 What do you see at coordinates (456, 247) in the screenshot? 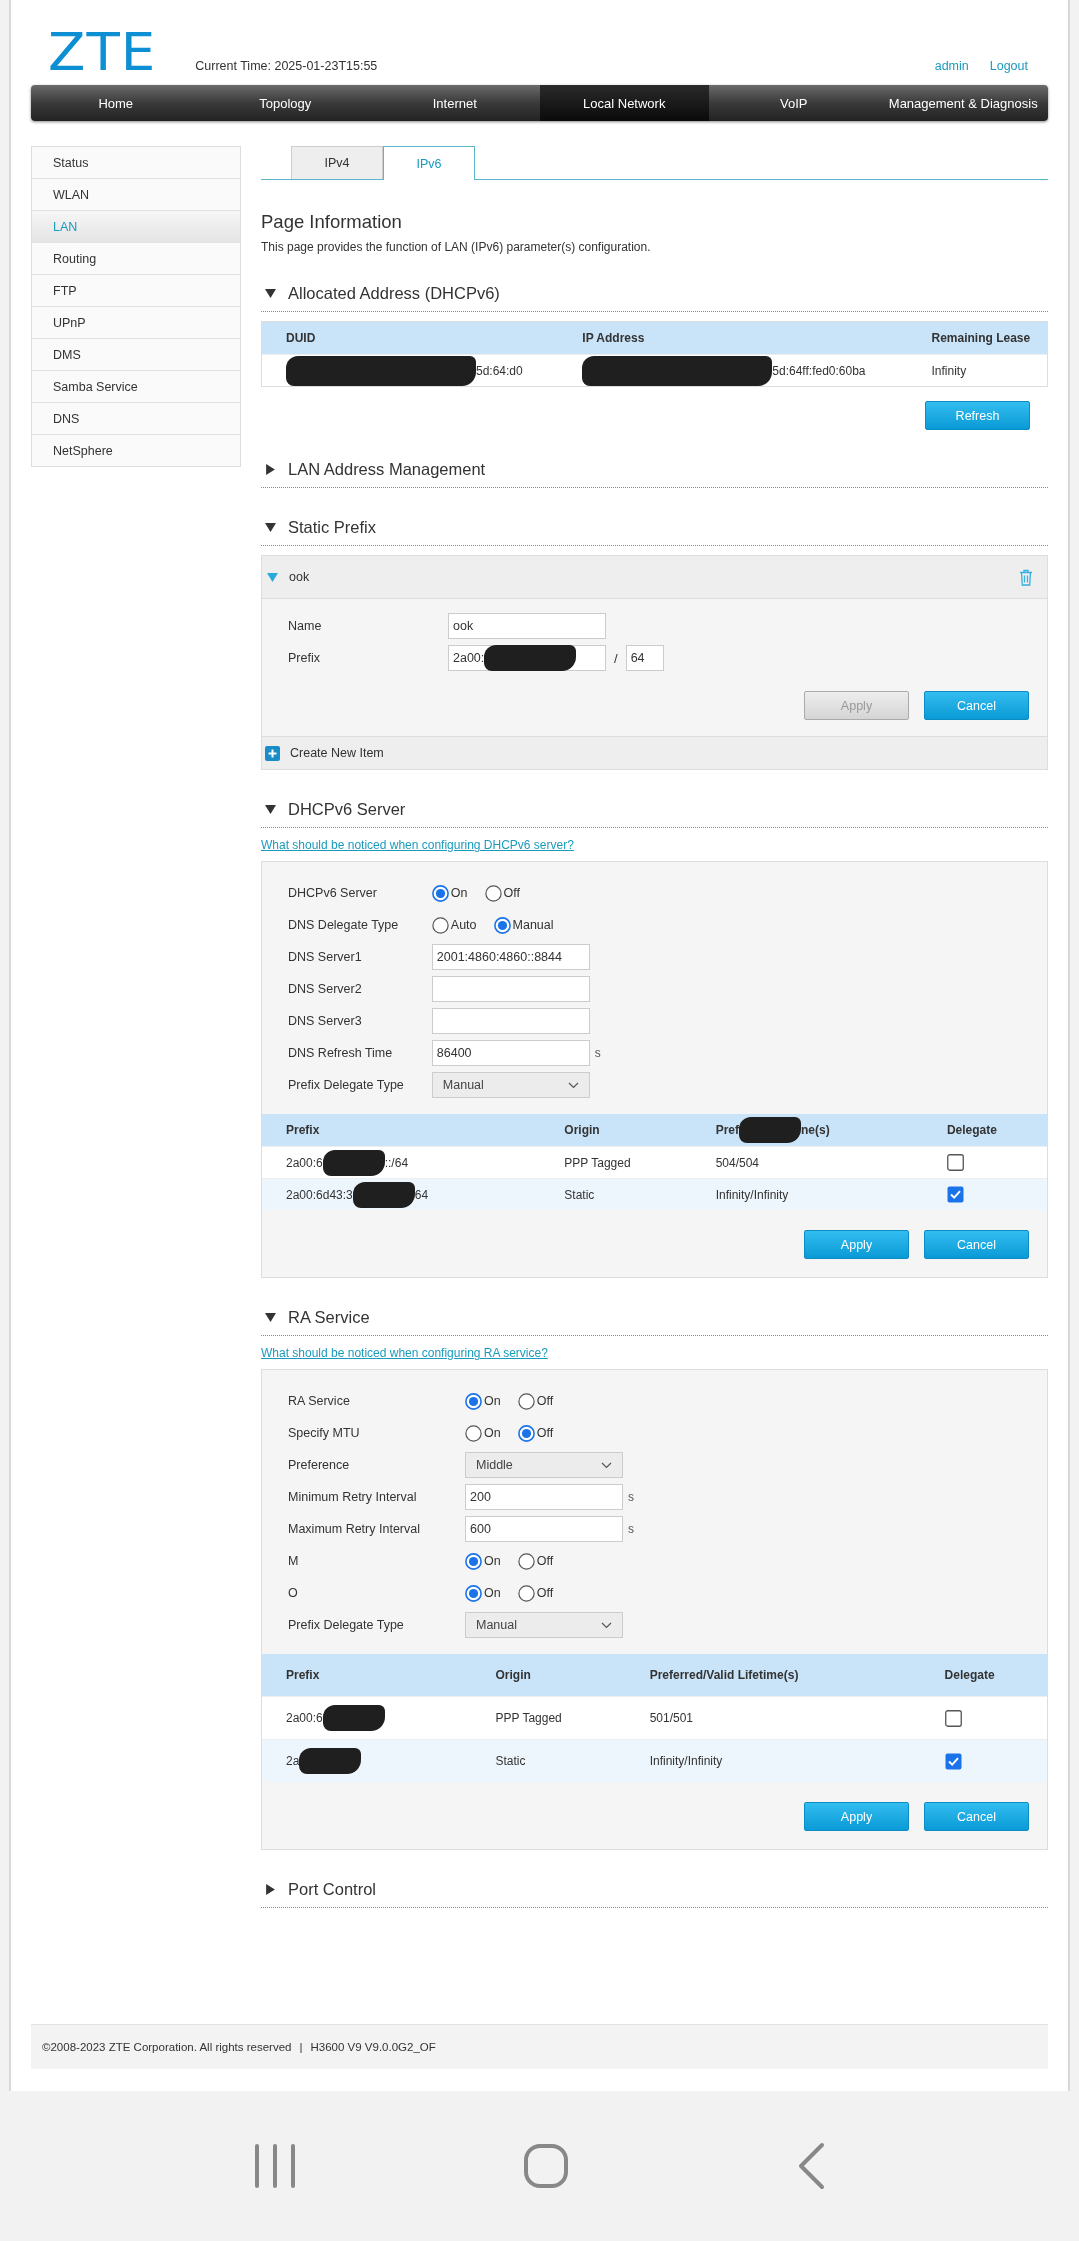
I see `page-description: This page provides the function of LAN (IPv6) parameter(s) configuration.` at bounding box center [456, 247].